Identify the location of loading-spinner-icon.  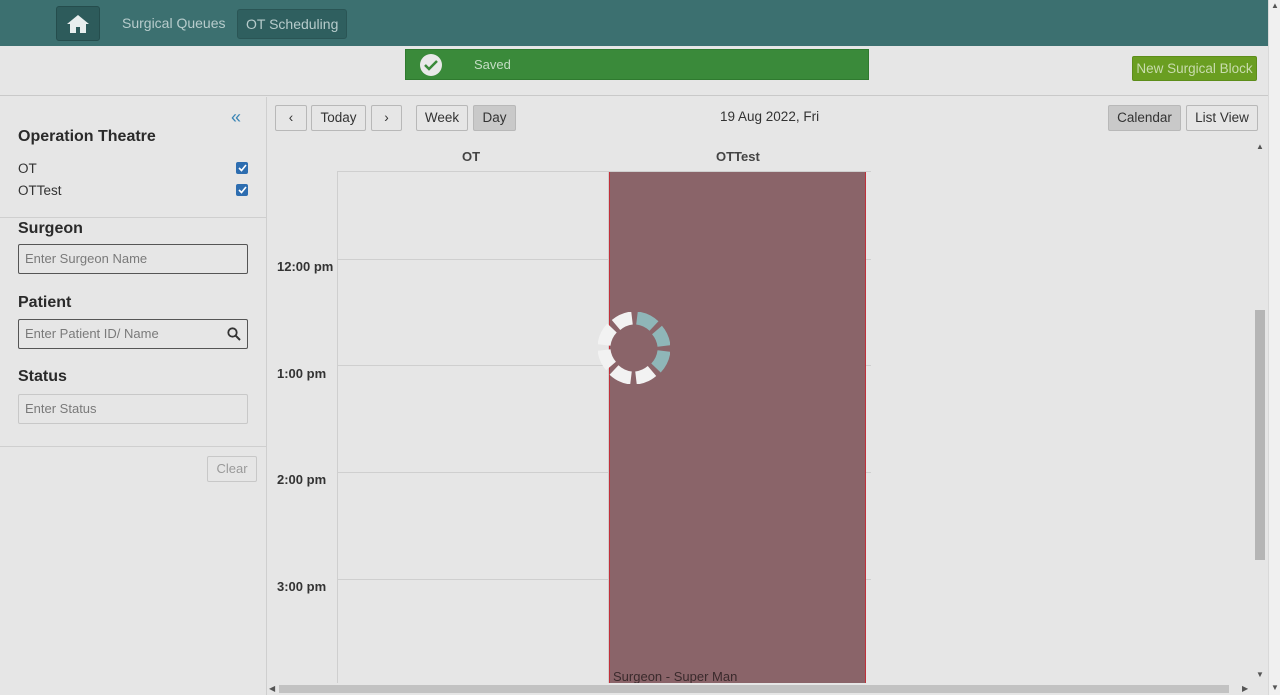
(634, 348).